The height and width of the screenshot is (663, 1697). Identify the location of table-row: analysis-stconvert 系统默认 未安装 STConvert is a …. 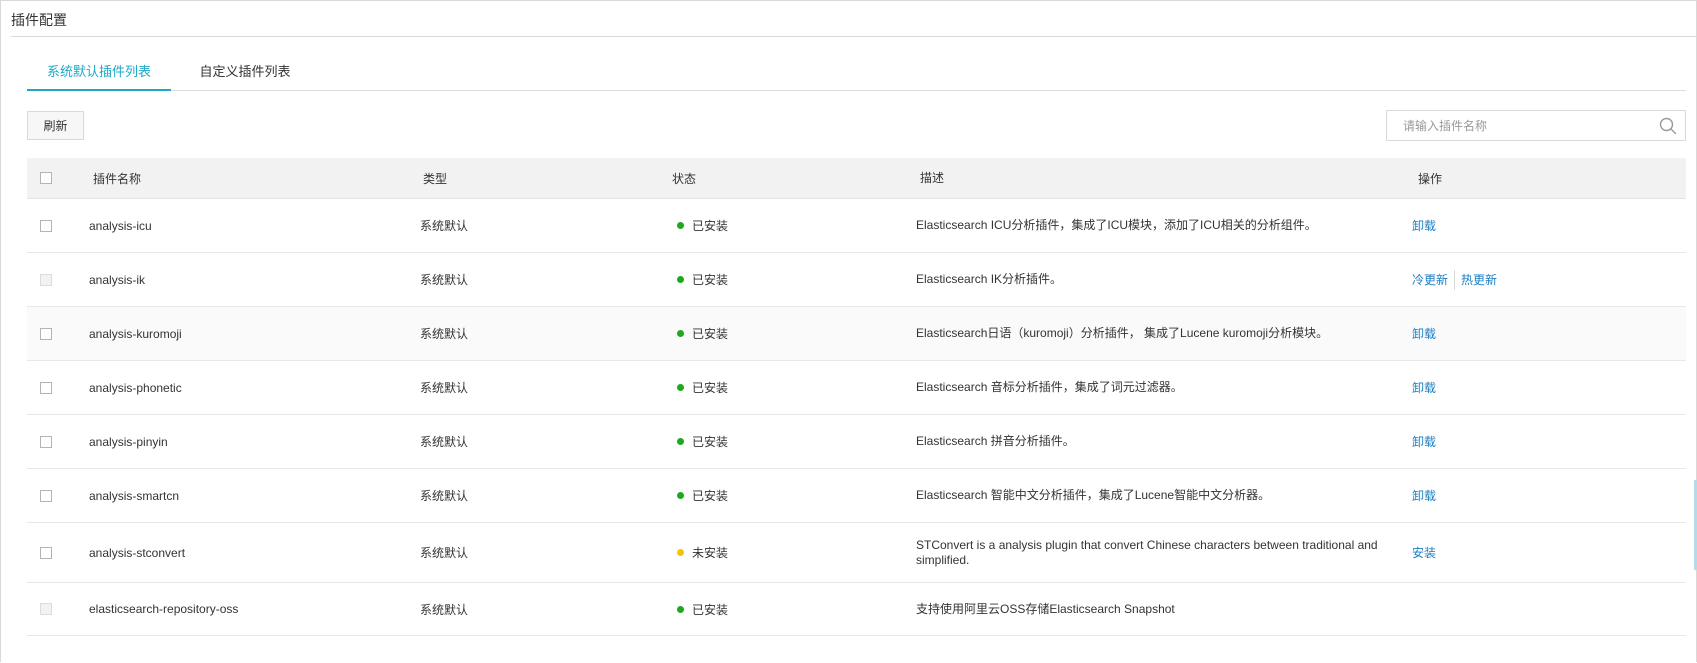
(856, 553).